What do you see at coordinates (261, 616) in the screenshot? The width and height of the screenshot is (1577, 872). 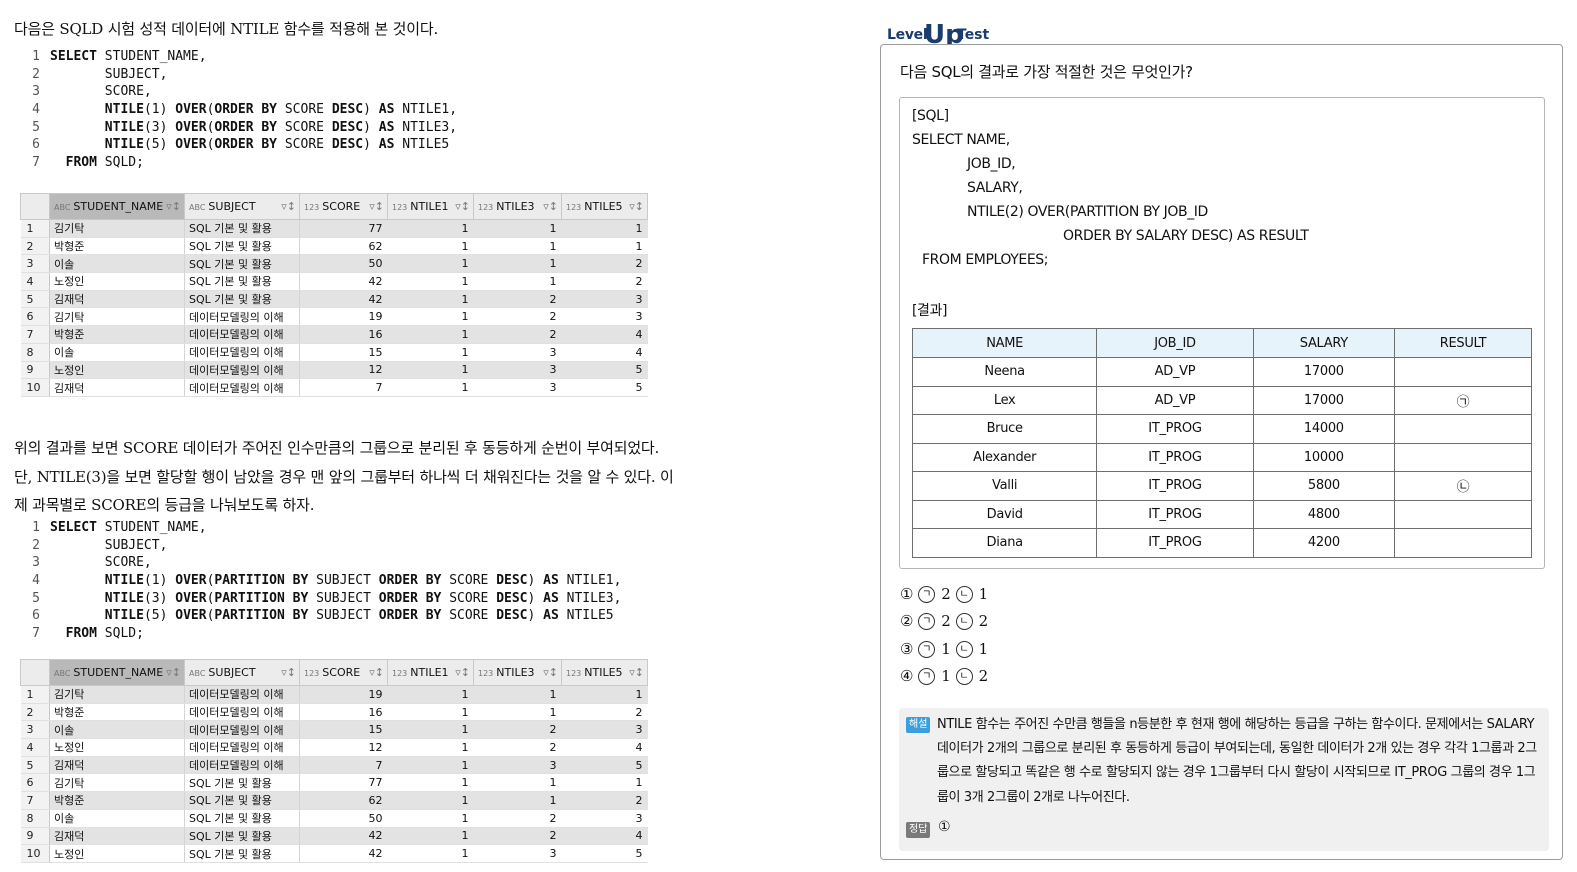 I see `code-keyword: PARTITION BY` at bounding box center [261, 616].